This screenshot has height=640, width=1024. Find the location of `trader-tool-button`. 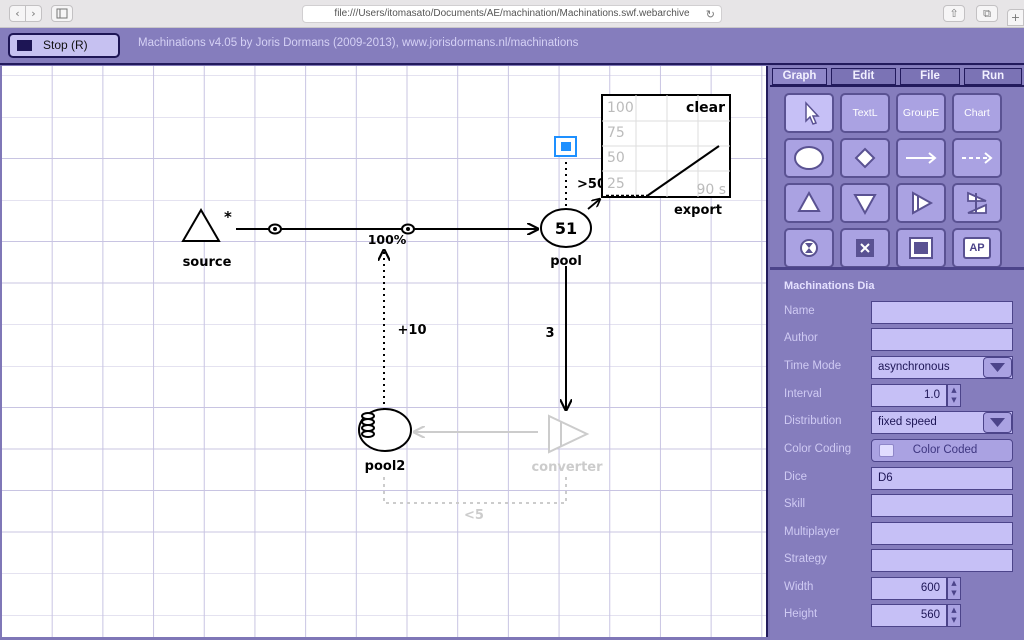

trader-tool-button is located at coordinates (977, 203).